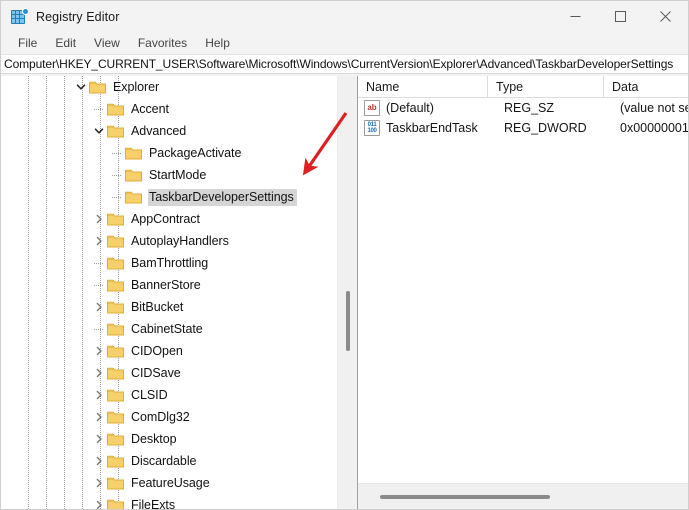  I want to click on tree-item-taskbardevelopersettings: TaskbarDeveloperSettings, so click(169, 197).